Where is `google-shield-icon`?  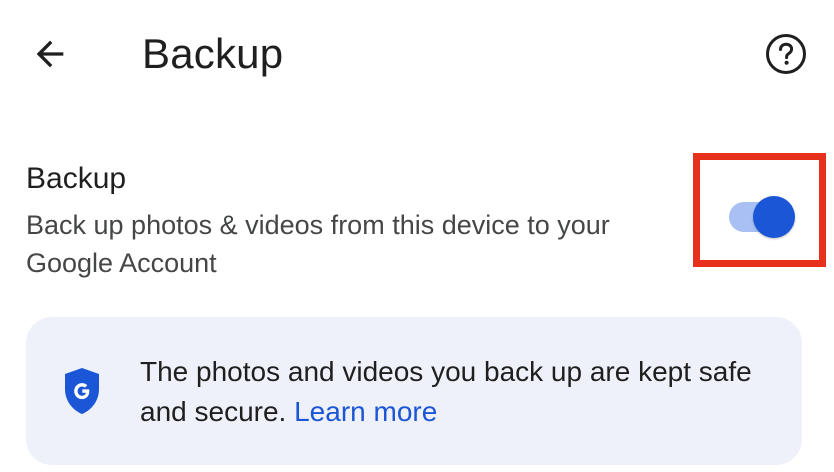
google-shield-icon is located at coordinates (82, 391).